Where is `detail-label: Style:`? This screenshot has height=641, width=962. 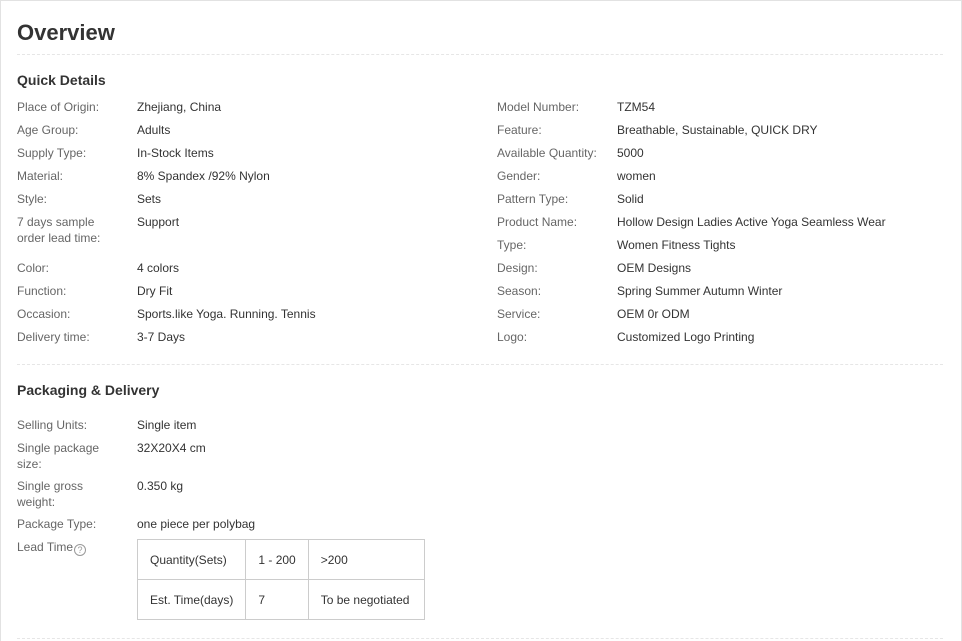
detail-label: Style: is located at coordinates (32, 199).